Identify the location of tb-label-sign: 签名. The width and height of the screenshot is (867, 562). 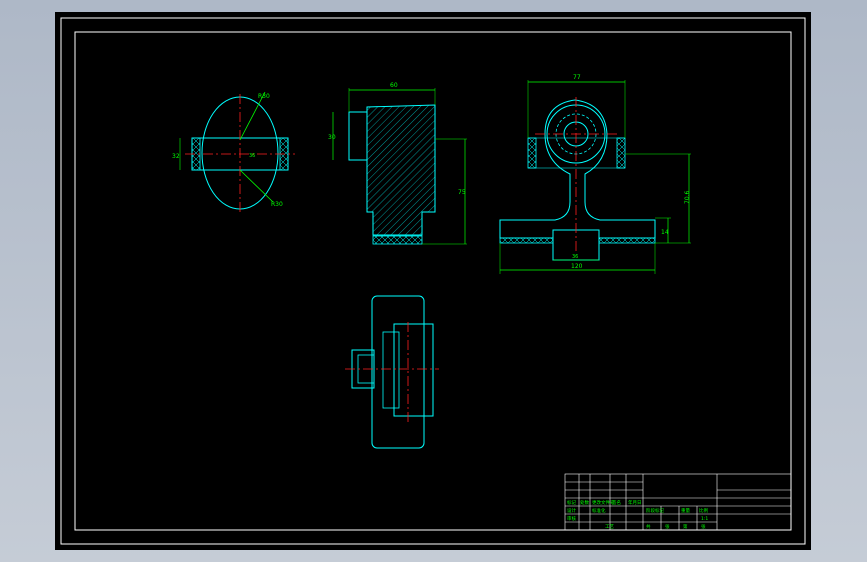
(616, 502).